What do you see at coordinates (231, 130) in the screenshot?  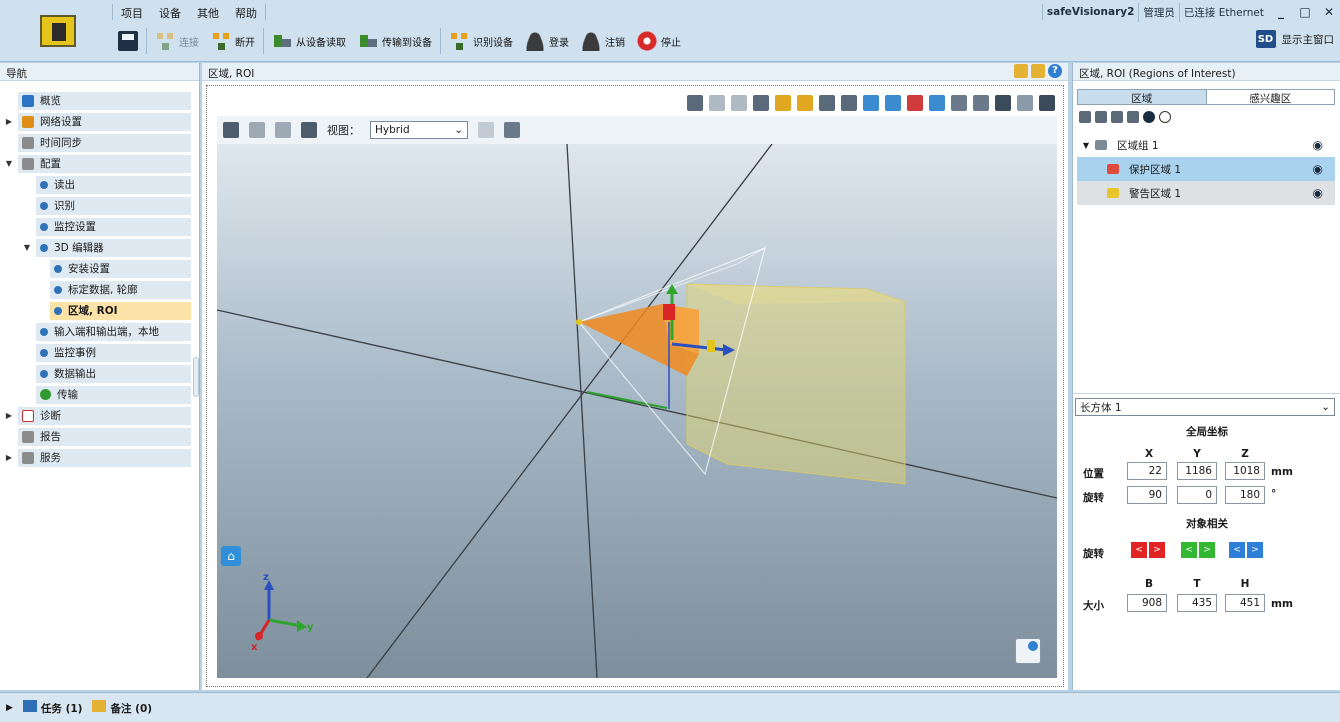 I see `select-icon` at bounding box center [231, 130].